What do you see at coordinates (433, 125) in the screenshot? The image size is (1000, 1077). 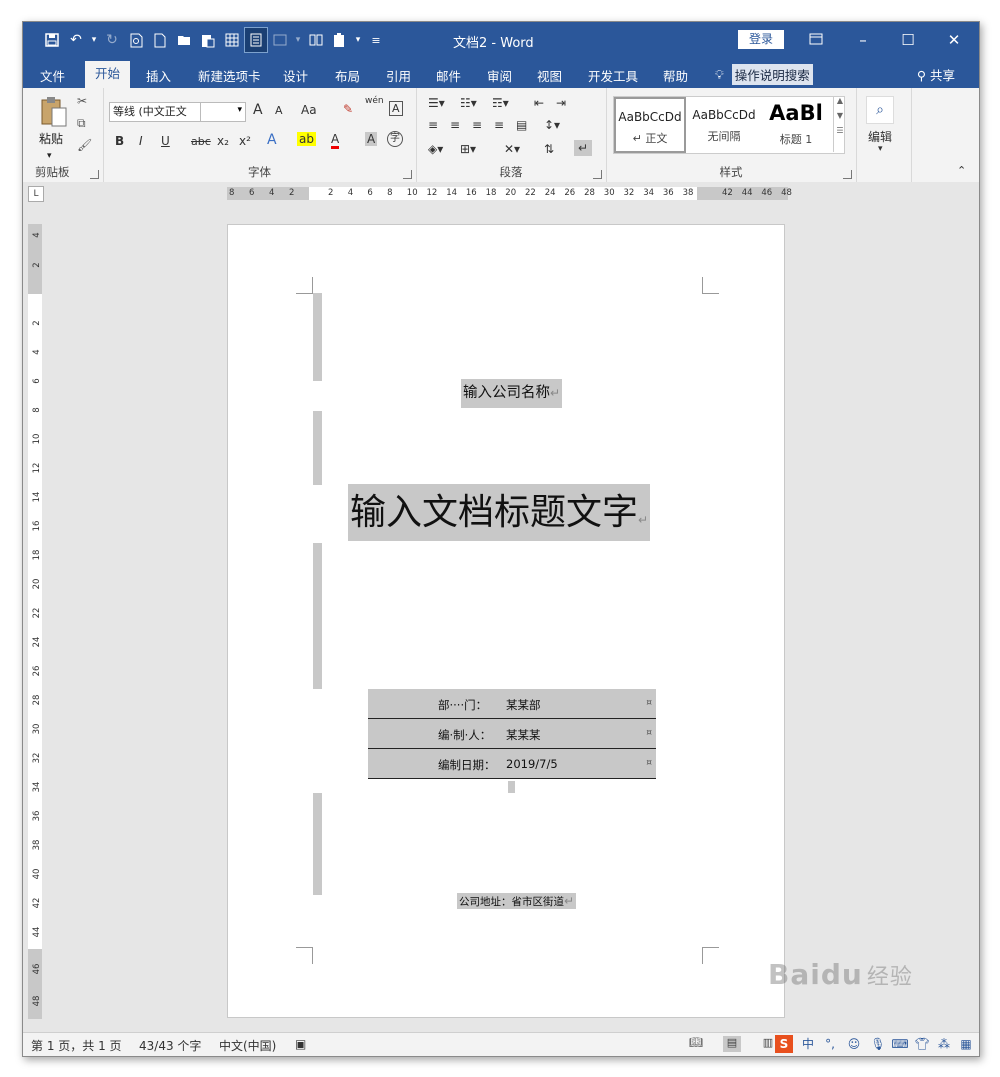 I see `align-left-icon: ≡` at bounding box center [433, 125].